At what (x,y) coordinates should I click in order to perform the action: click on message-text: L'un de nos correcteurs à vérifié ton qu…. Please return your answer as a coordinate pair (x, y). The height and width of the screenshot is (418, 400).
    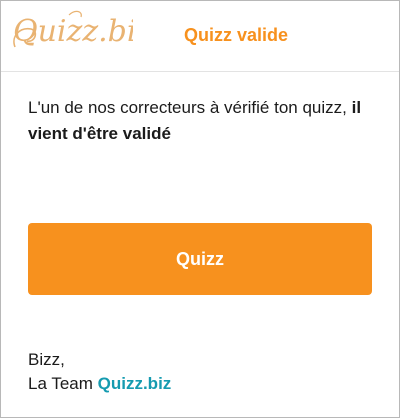
    Looking at the image, I should click on (190, 107).